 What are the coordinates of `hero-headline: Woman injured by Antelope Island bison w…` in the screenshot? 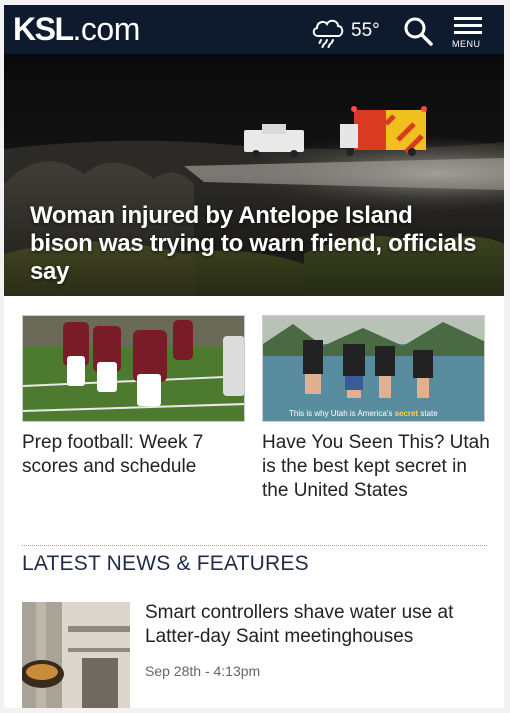 It's located at (253, 243).